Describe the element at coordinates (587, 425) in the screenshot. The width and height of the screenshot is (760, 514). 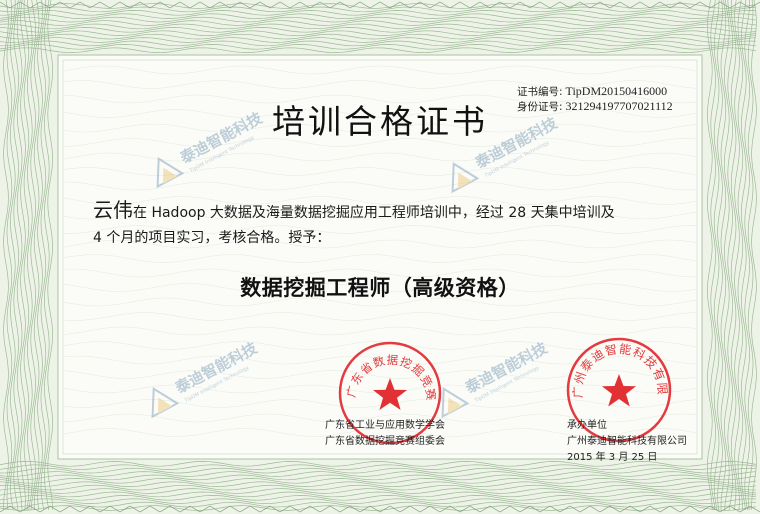
I see `issuer-right-label: 承办单位` at that location.